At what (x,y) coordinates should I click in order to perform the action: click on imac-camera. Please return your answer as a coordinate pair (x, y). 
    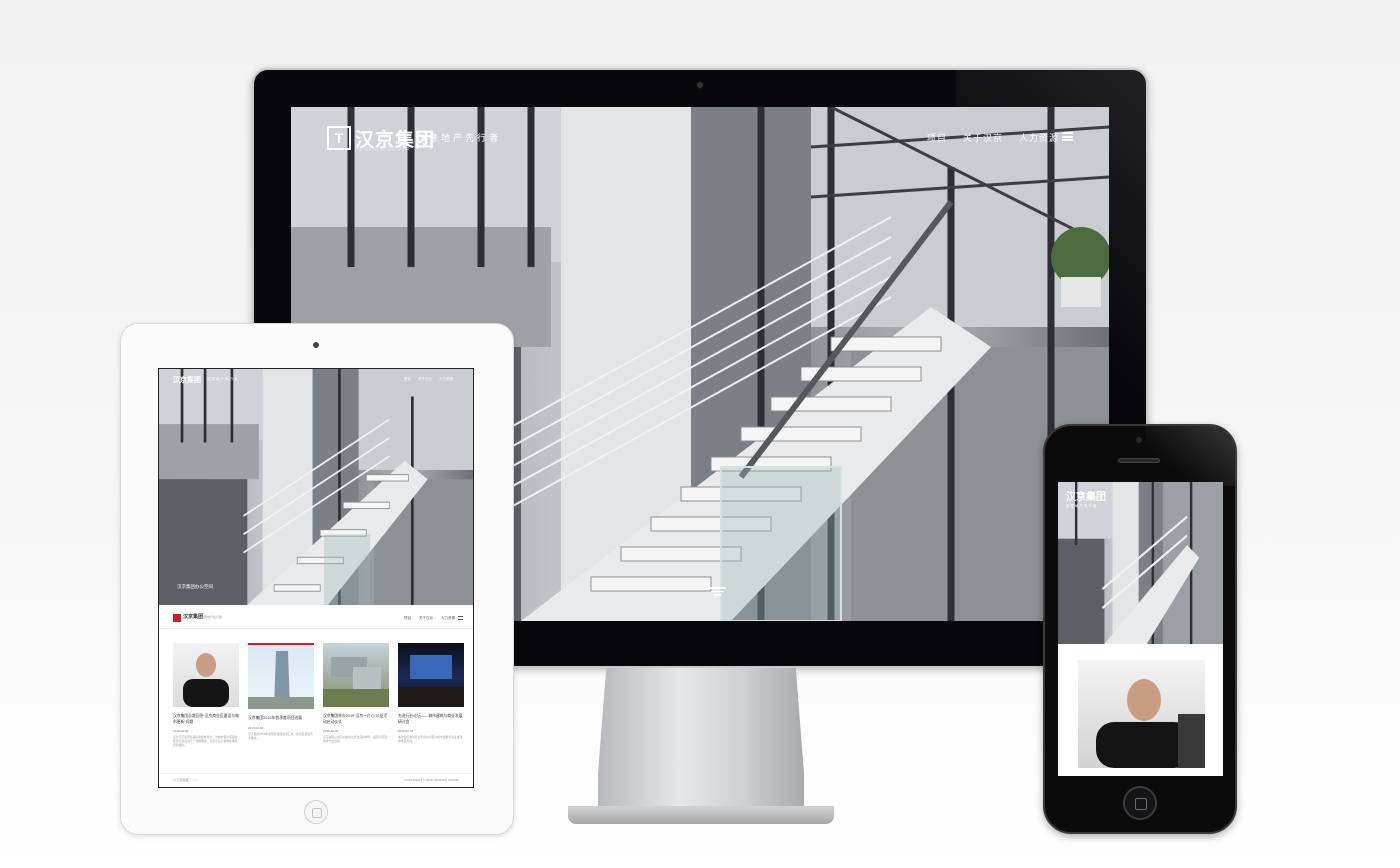
    Looking at the image, I should click on (700, 85).